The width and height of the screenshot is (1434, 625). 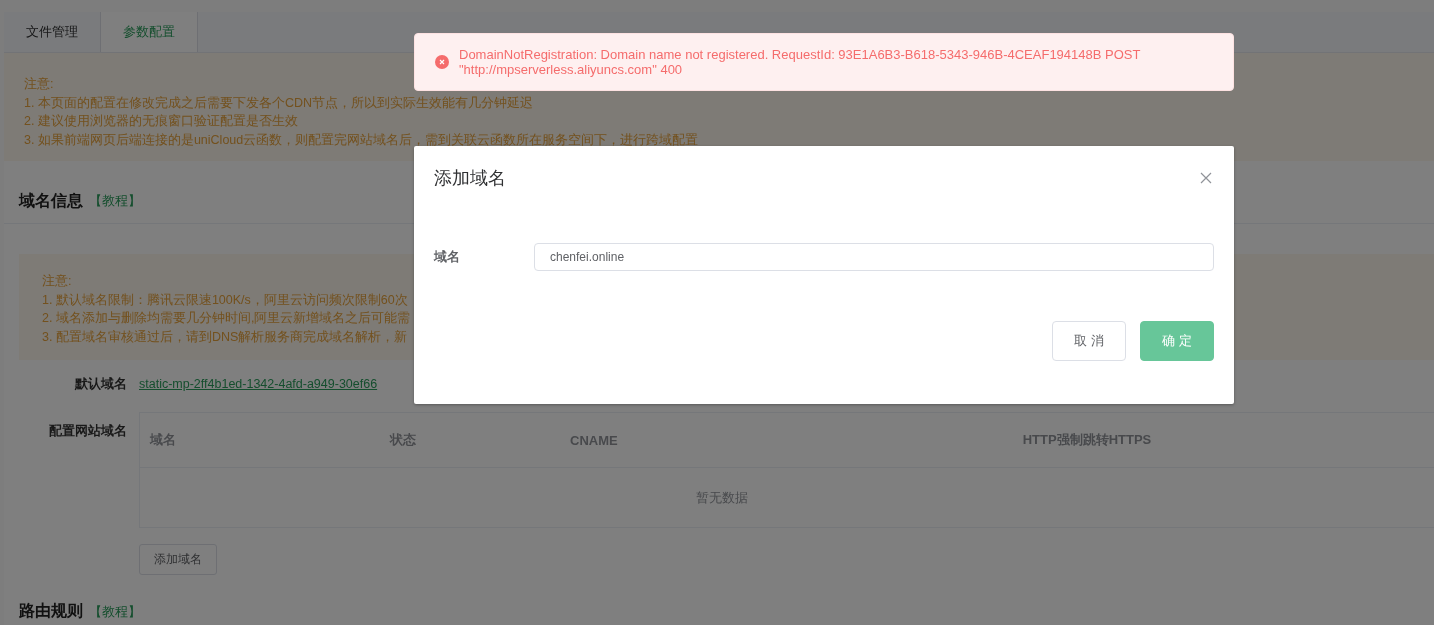 I want to click on toast-message: DomainNotRegistration: Domain name not registered. RequestId: 93E1A6B3-B618-5343-946B-4CEAF194148B POST "http://mpserverless.aliyuncs.com" 400, so click(x=800, y=62).